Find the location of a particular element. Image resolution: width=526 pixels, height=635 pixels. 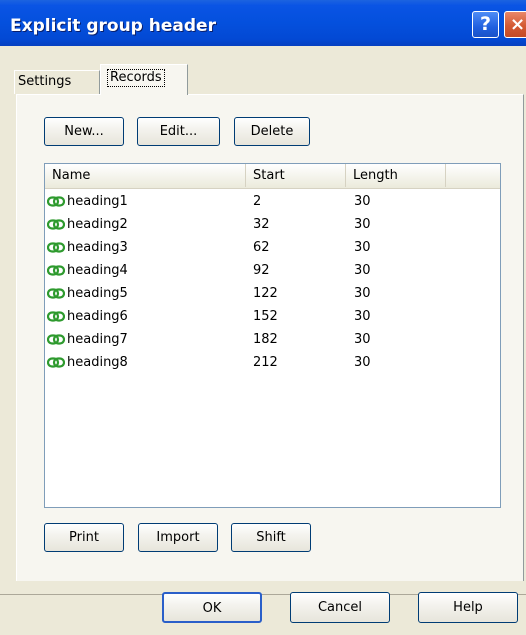

list-header: Name Start Length is located at coordinates (272, 176).